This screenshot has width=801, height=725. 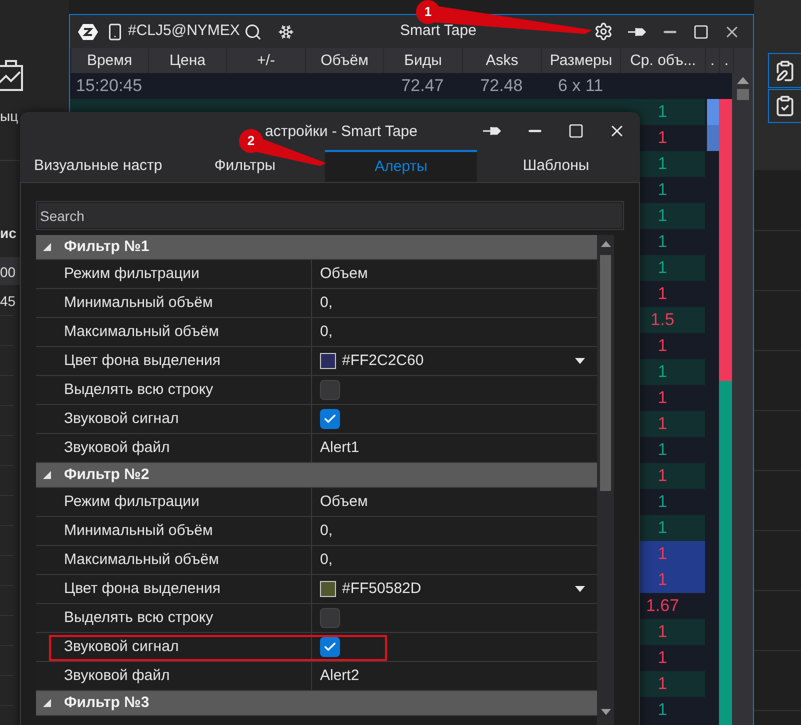 What do you see at coordinates (383, 361) in the screenshot?
I see `property-value: #FF2C2C60` at bounding box center [383, 361].